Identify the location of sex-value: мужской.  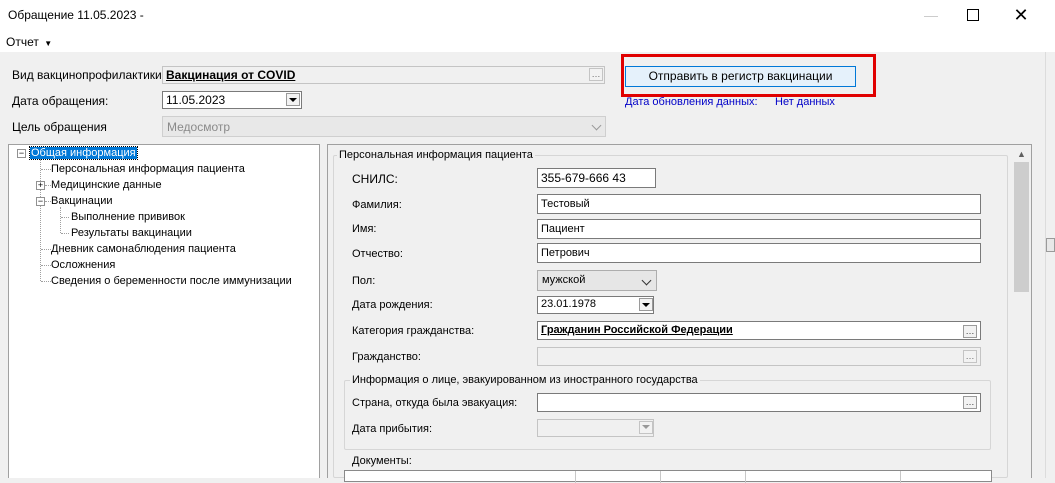
(564, 280).